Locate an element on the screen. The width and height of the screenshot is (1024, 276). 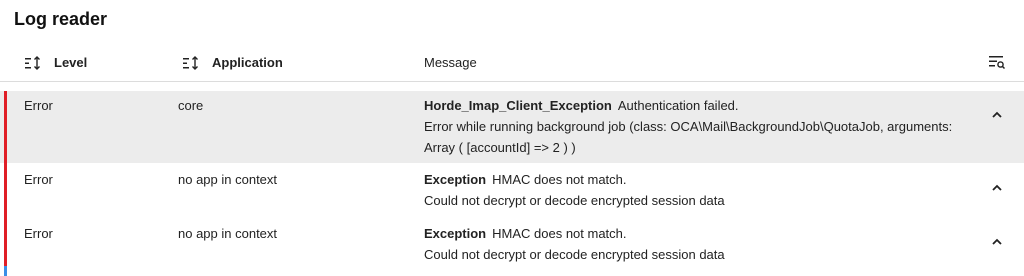
column-header-application: Application is located at coordinates (232, 62).